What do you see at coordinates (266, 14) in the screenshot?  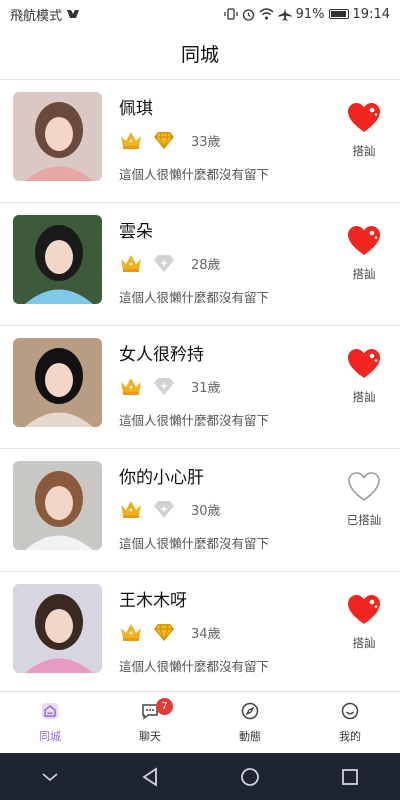 I see `wifi-icon` at bounding box center [266, 14].